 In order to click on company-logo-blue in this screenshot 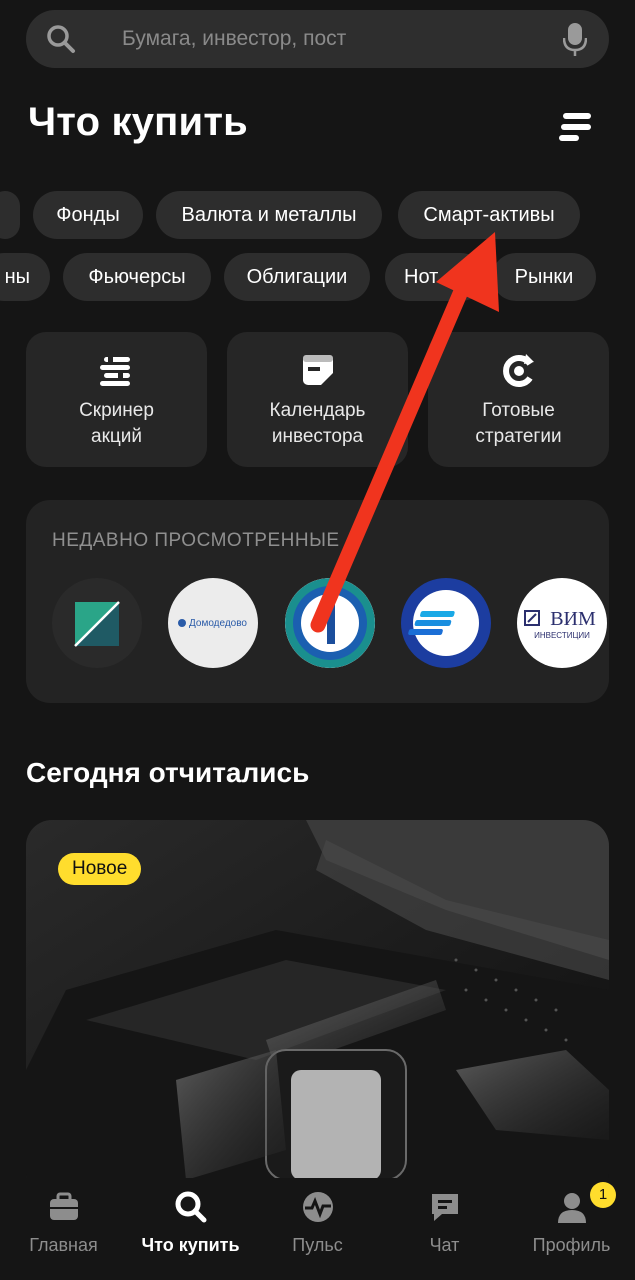, I will do `click(443, 623)`.